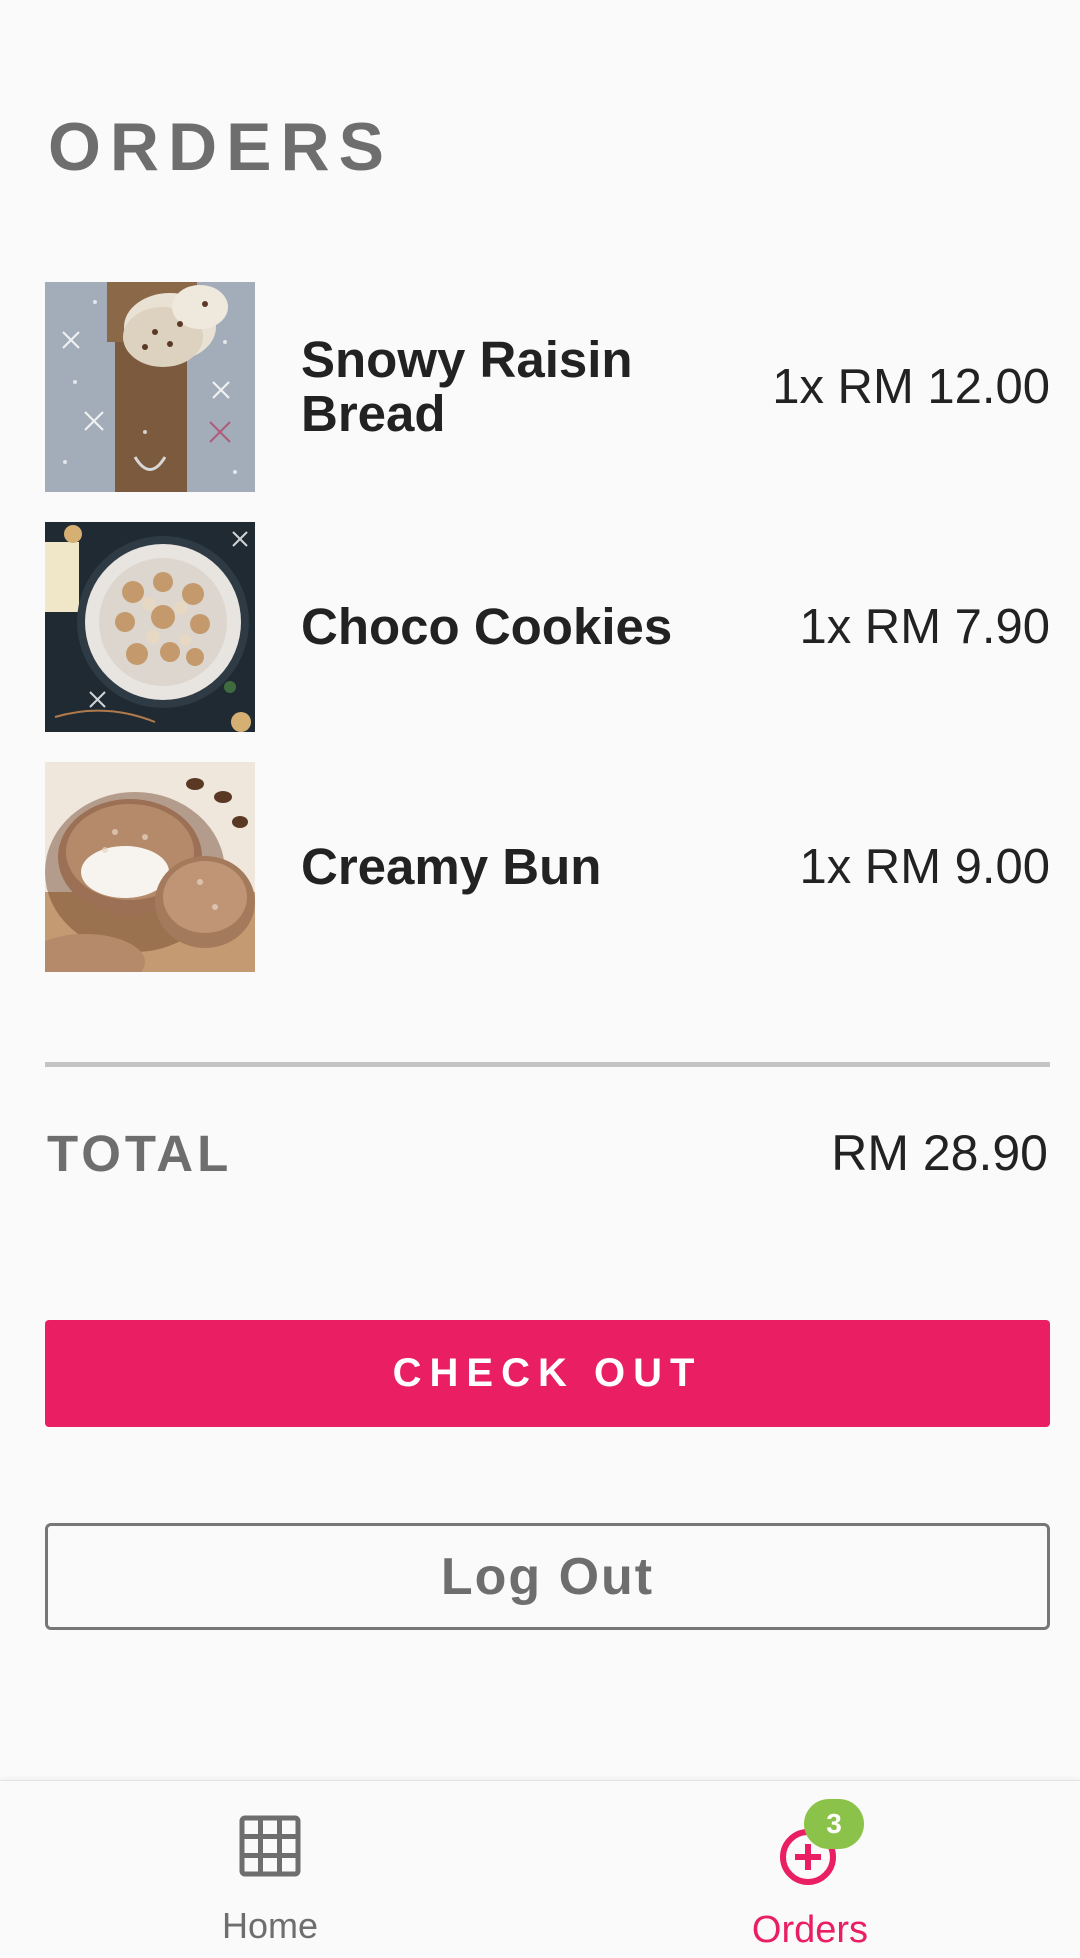 This screenshot has height=1958, width=1080. I want to click on divider, so click(547, 1064).